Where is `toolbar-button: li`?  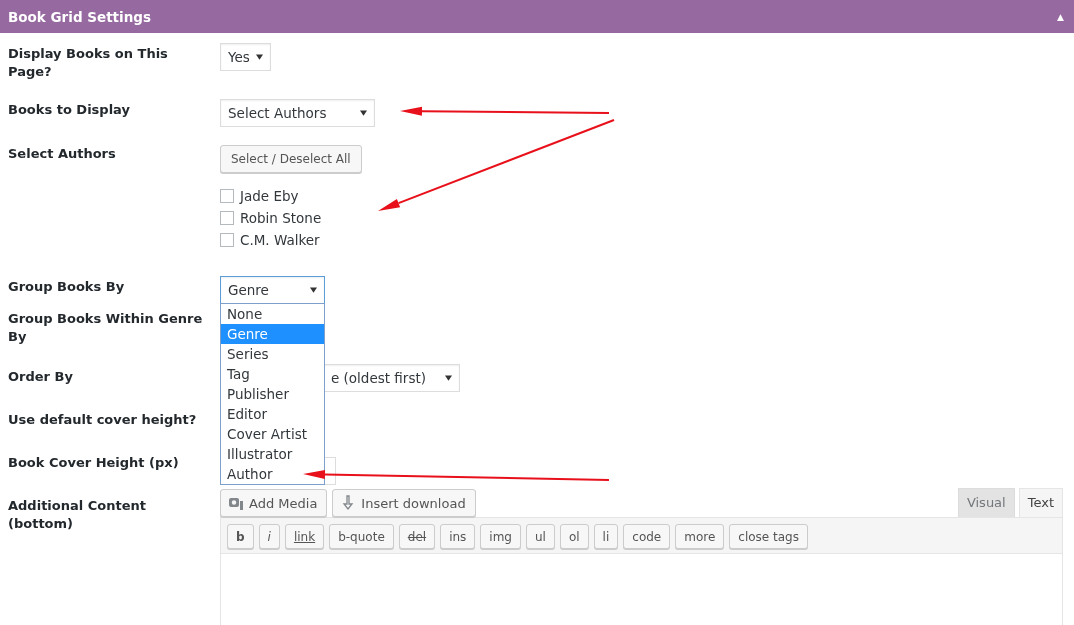 toolbar-button: li is located at coordinates (606, 536).